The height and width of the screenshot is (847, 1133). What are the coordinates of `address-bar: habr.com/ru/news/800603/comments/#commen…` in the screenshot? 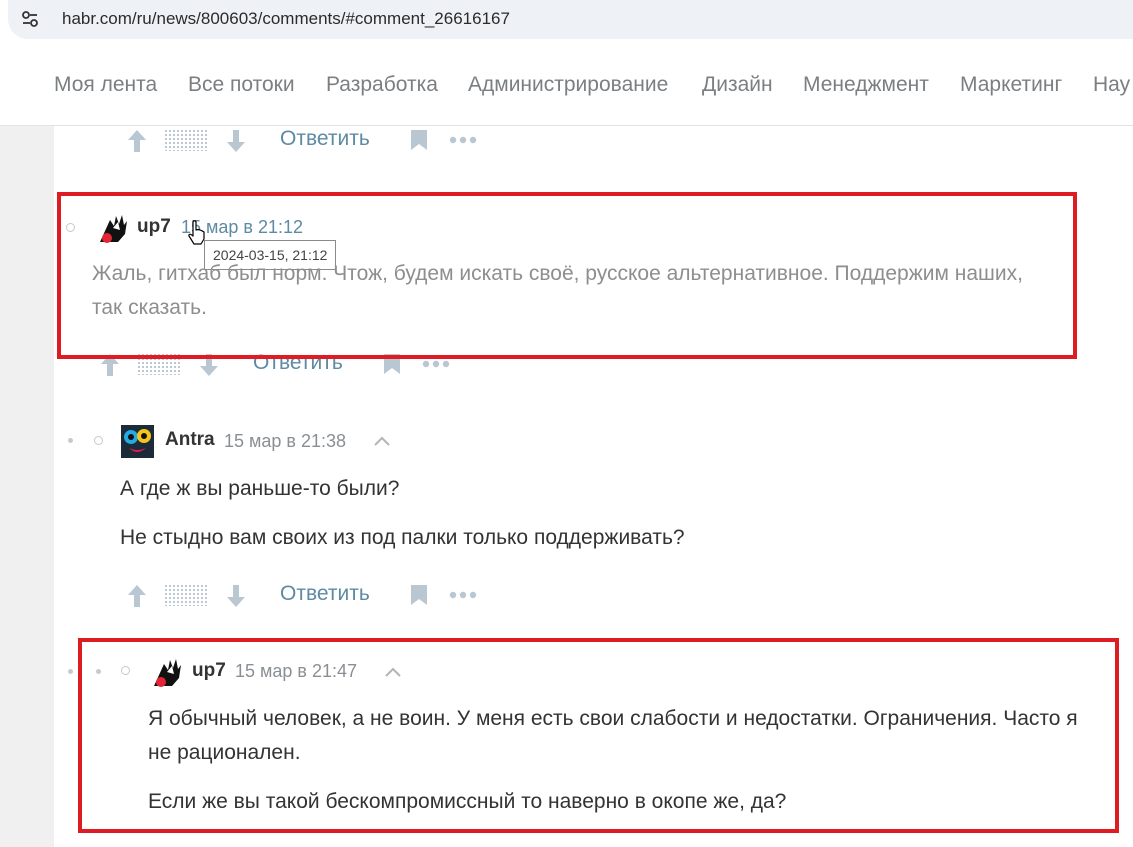 It's located at (566, 24).